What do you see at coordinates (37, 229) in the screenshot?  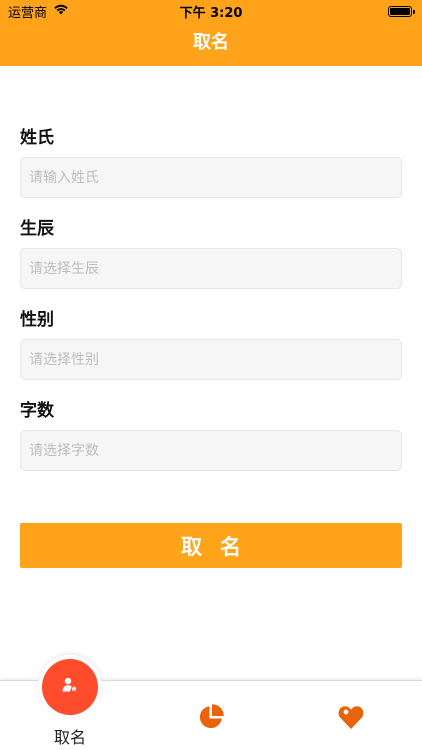 I see `birth-label: 生辰` at bounding box center [37, 229].